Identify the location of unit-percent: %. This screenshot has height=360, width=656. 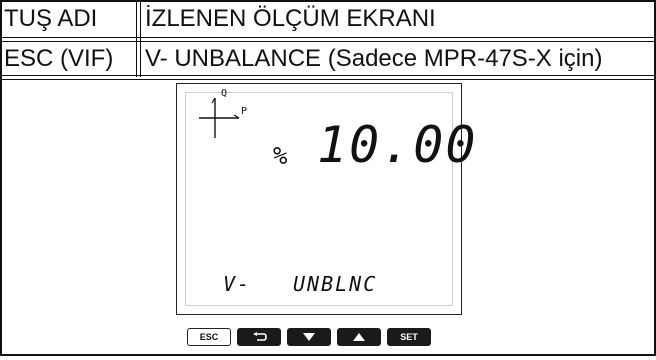
(281, 156).